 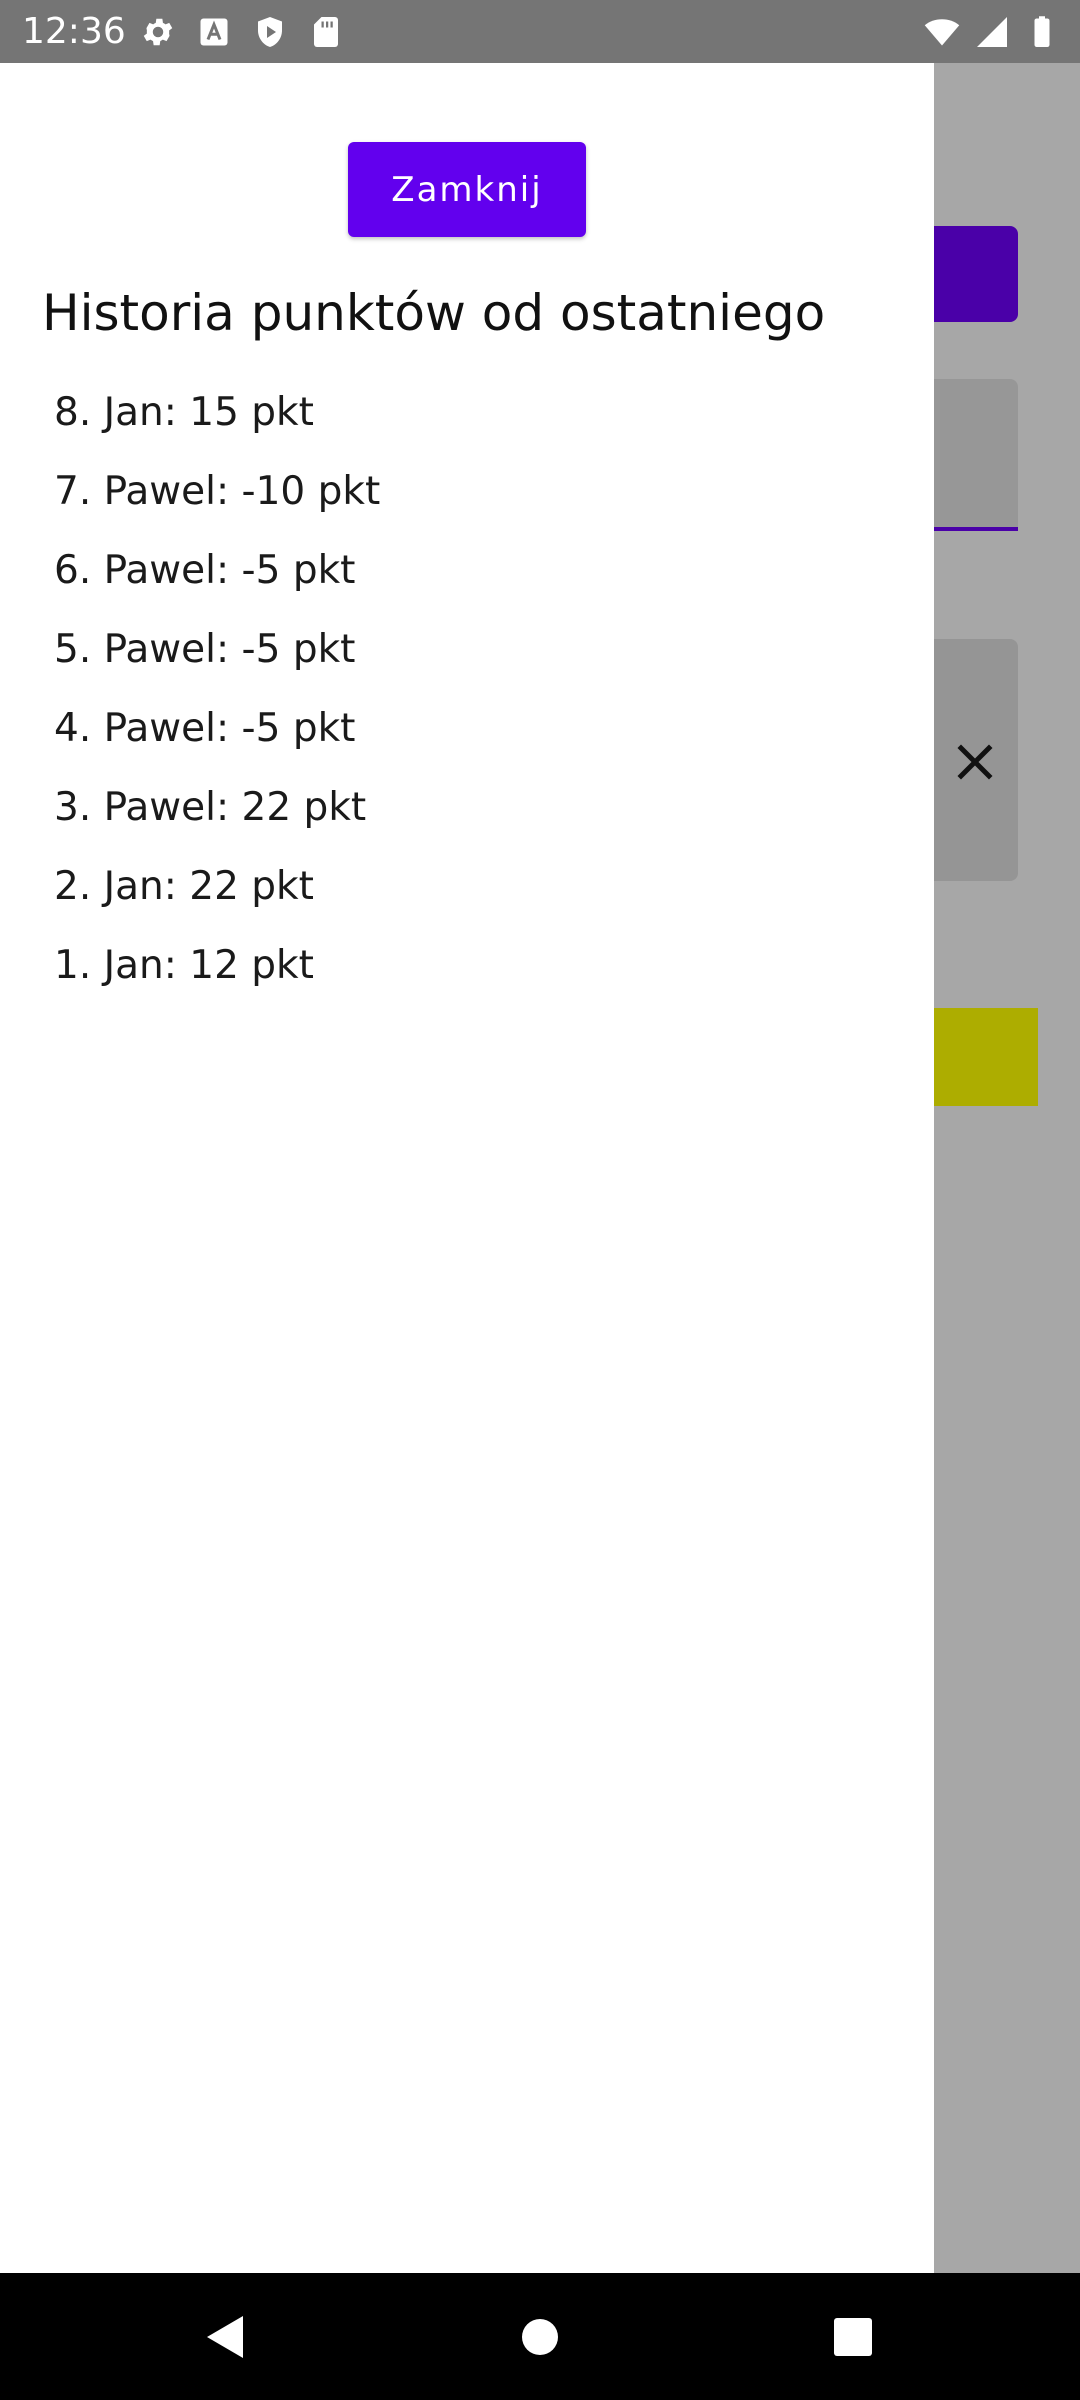 What do you see at coordinates (434, 313) in the screenshot?
I see `drawer-title: Historia punktów od ostatniego` at bounding box center [434, 313].